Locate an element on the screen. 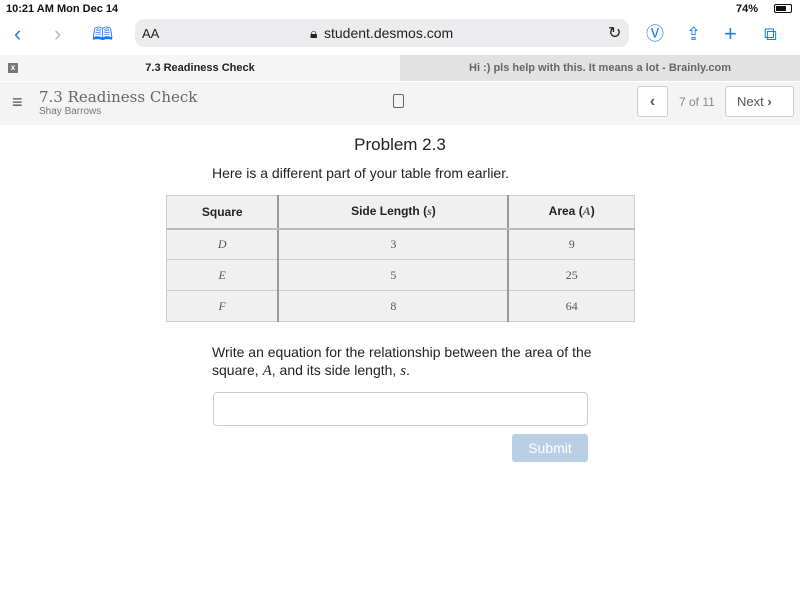  table-cell: E is located at coordinates (222, 275).